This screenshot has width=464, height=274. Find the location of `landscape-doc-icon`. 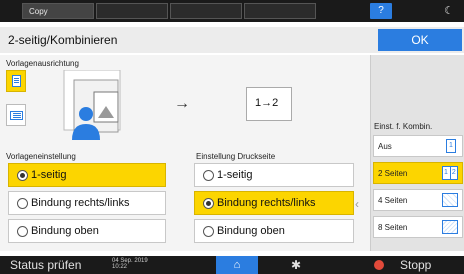

landscape-doc-icon is located at coordinates (16, 115).